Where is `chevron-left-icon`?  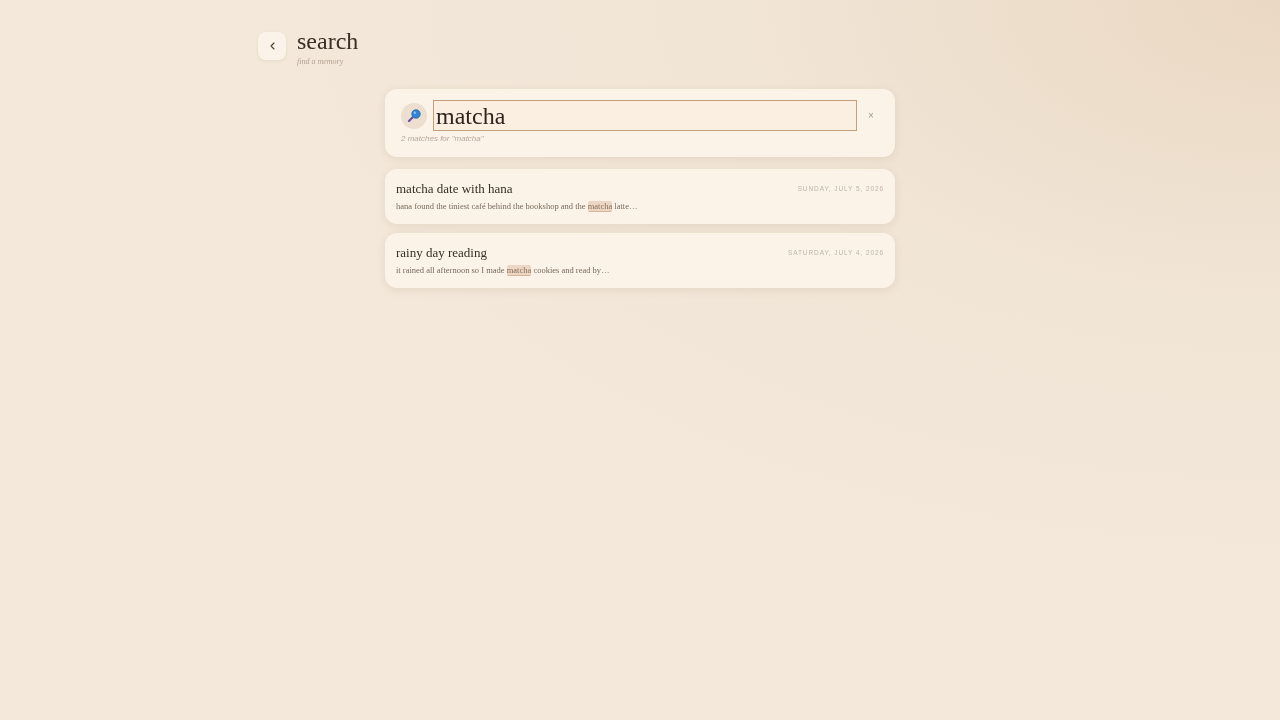 chevron-left-icon is located at coordinates (272, 46).